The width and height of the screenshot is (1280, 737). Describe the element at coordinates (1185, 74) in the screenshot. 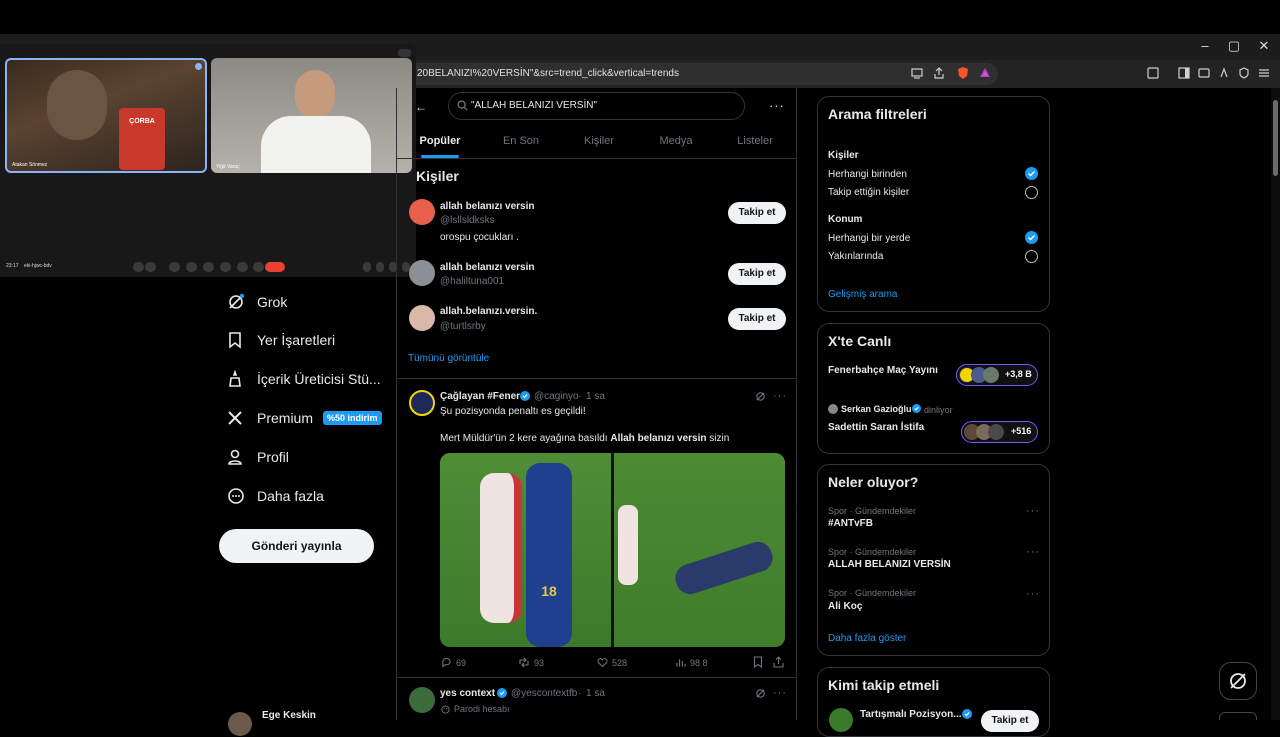

I see `sidebar-toggle-icon` at that location.